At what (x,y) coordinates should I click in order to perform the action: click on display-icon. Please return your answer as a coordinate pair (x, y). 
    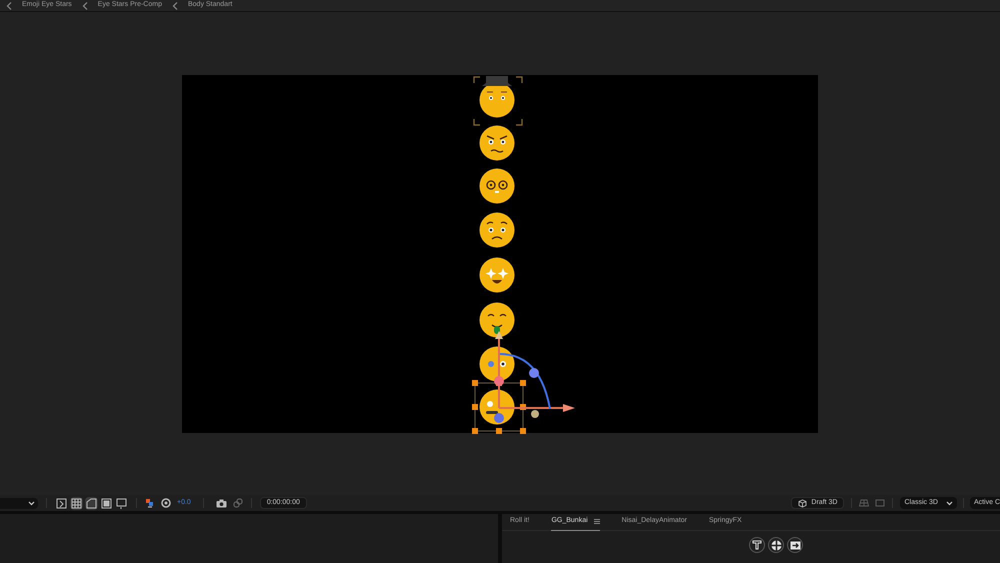
    Looking at the image, I should click on (121, 503).